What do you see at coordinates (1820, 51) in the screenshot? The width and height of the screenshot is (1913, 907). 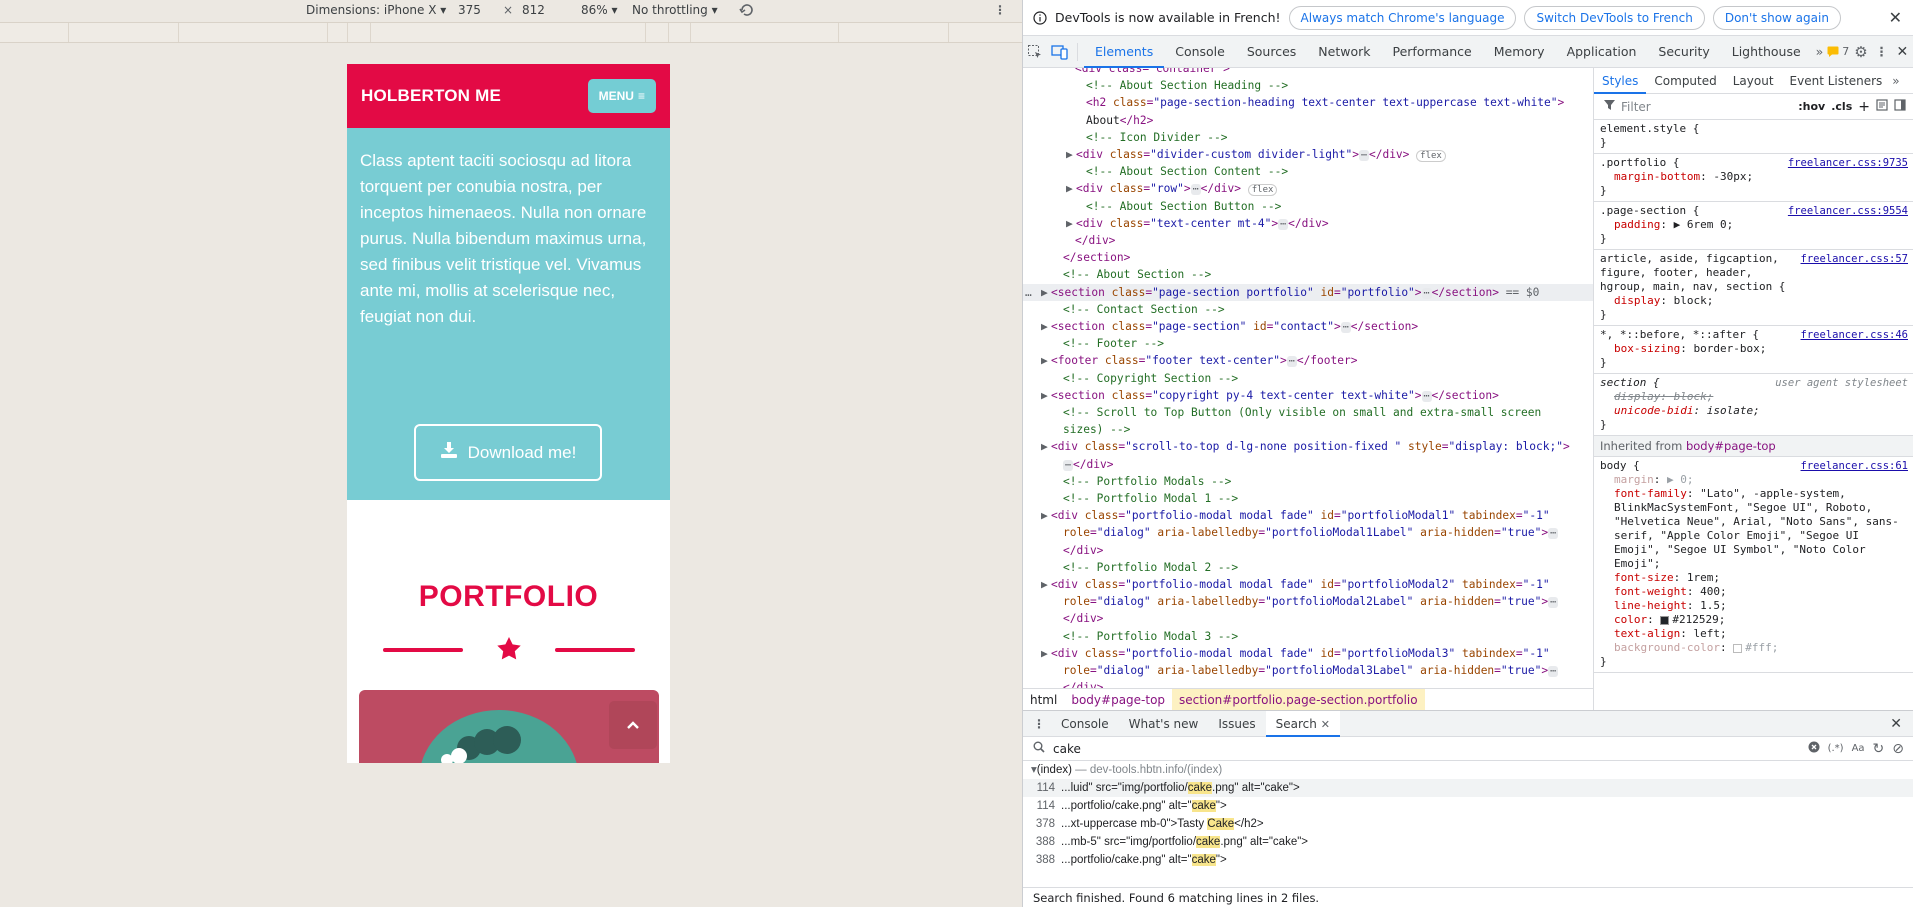 I see `more-tabs-icon: »` at bounding box center [1820, 51].